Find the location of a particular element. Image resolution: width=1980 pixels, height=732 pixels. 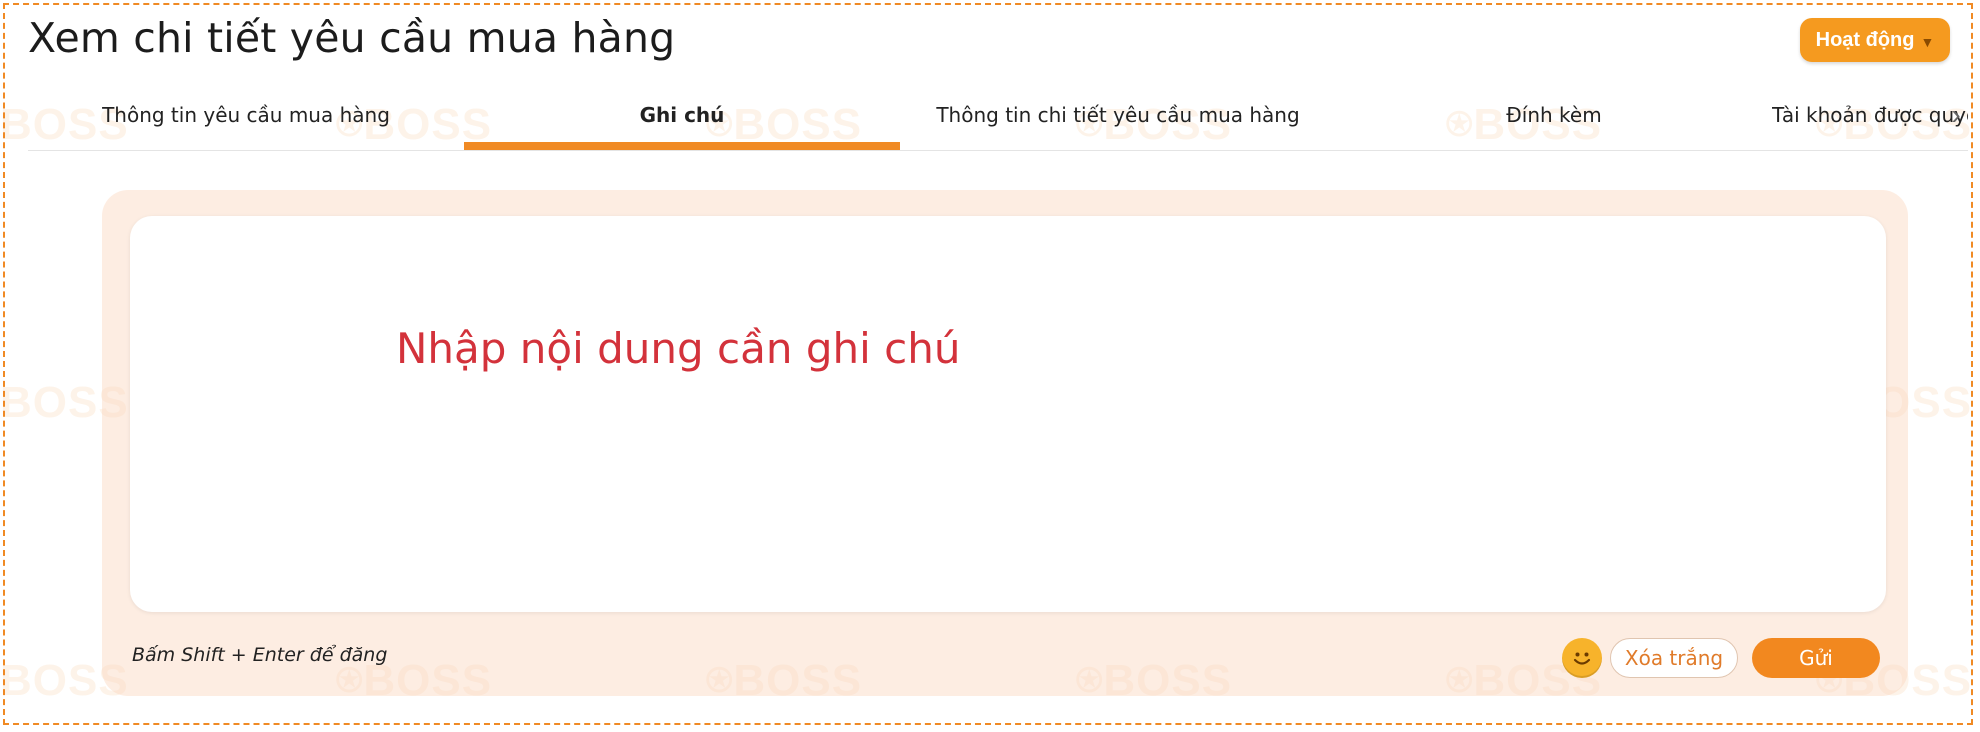

tab-purchase-request-info: Thông tin yêu cầu mua hàng is located at coordinates (246, 115).